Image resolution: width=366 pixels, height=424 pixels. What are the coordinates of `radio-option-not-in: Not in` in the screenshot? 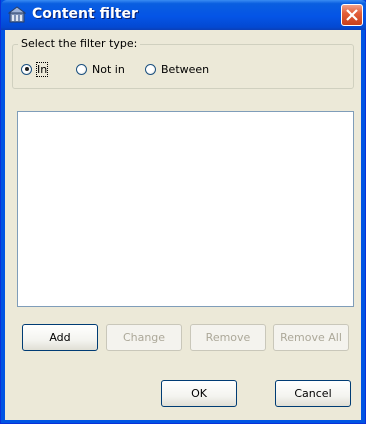 It's located at (100, 69).